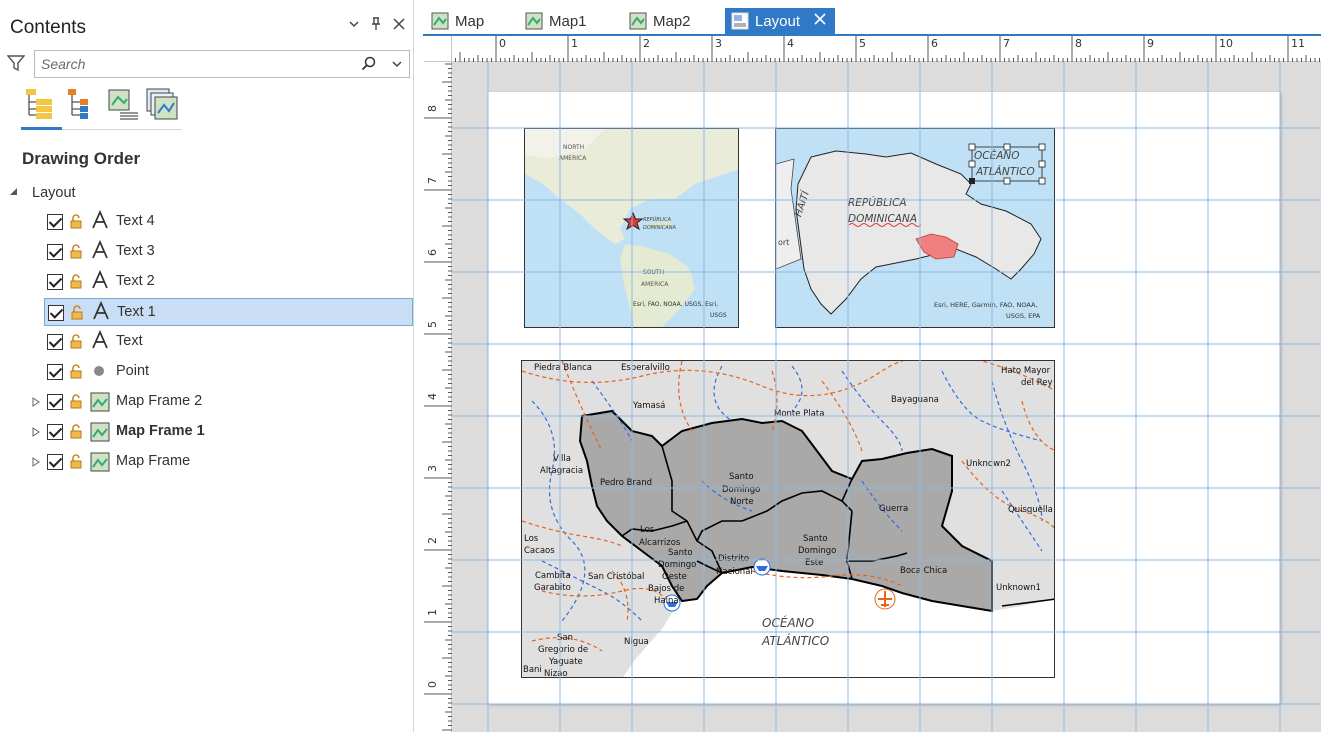 This screenshot has width=1321, height=737. Describe the element at coordinates (673, 21) in the screenshot. I see `tab-map2: Map2` at that location.